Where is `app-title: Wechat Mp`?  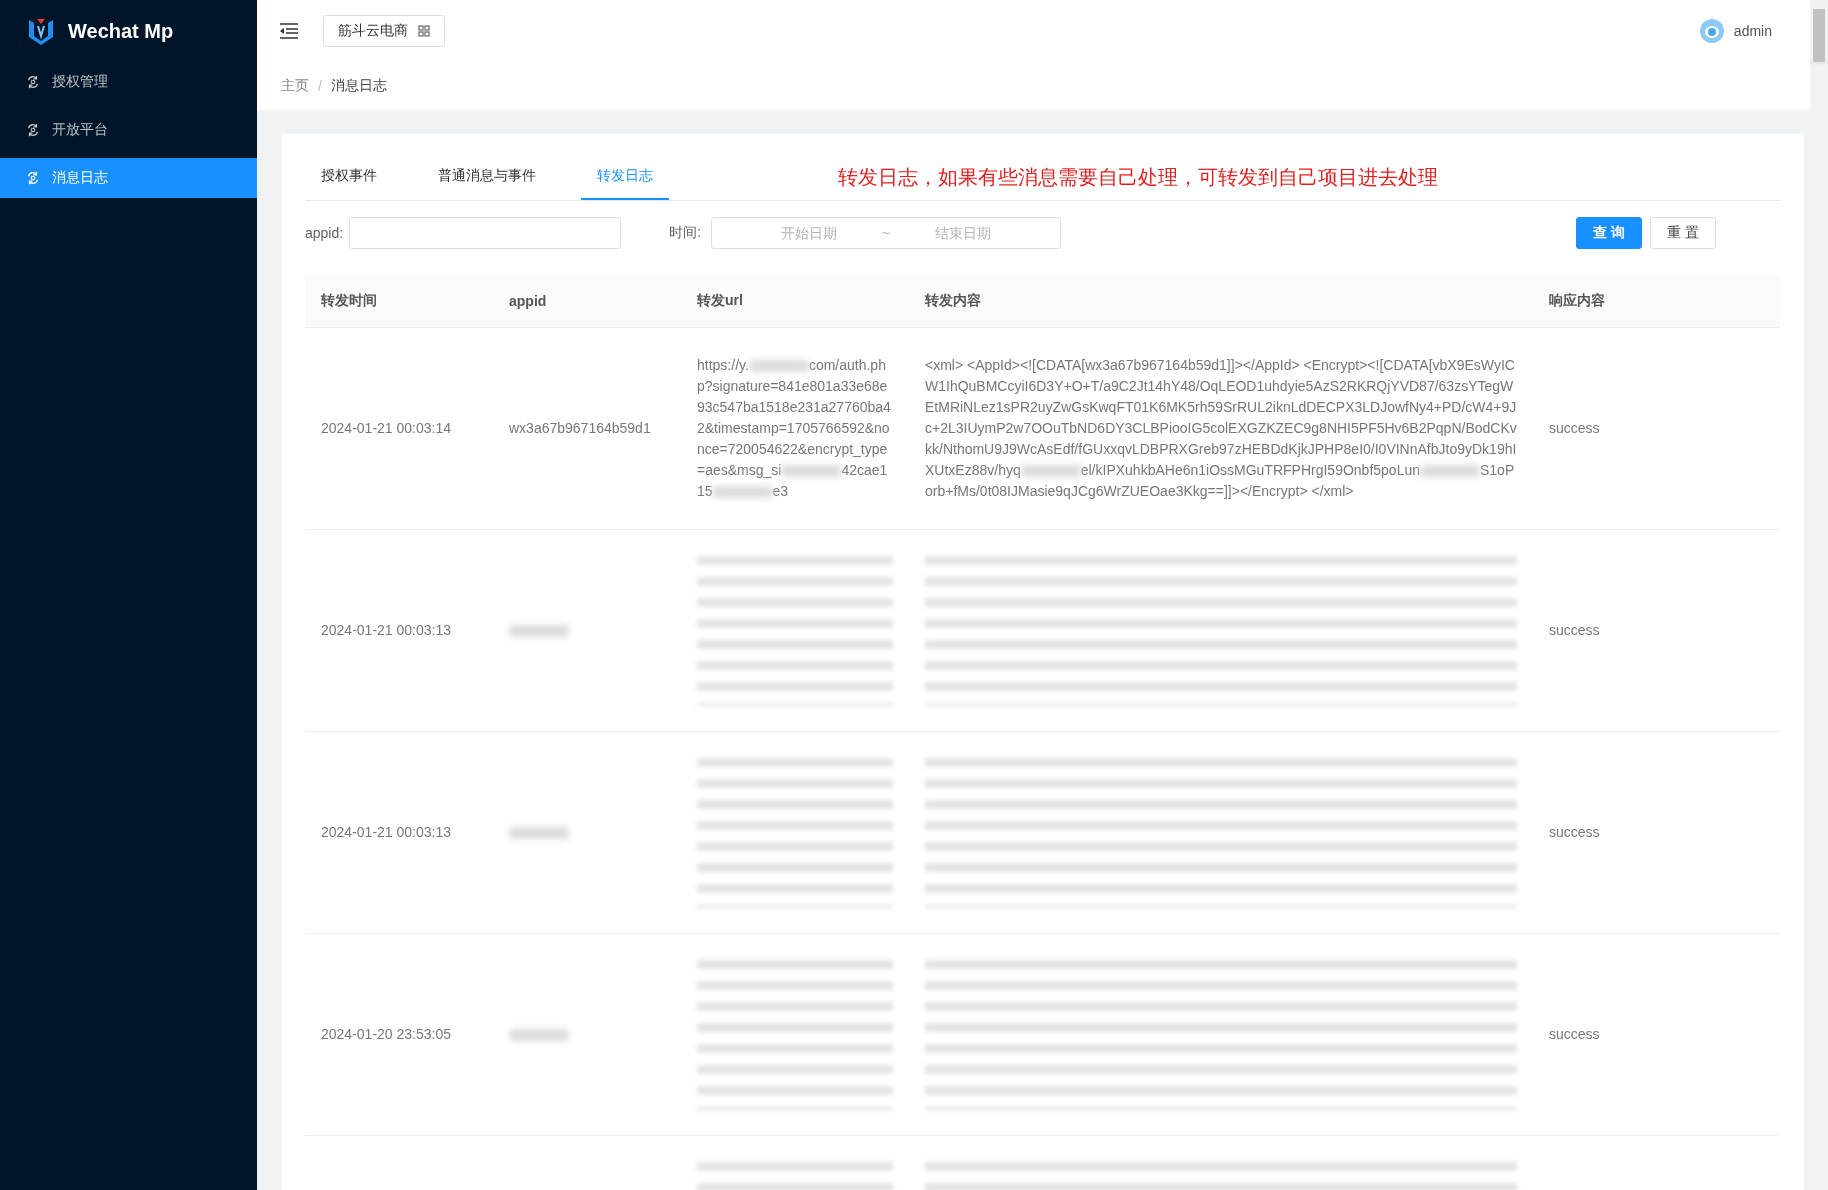 app-title: Wechat Mp is located at coordinates (121, 31).